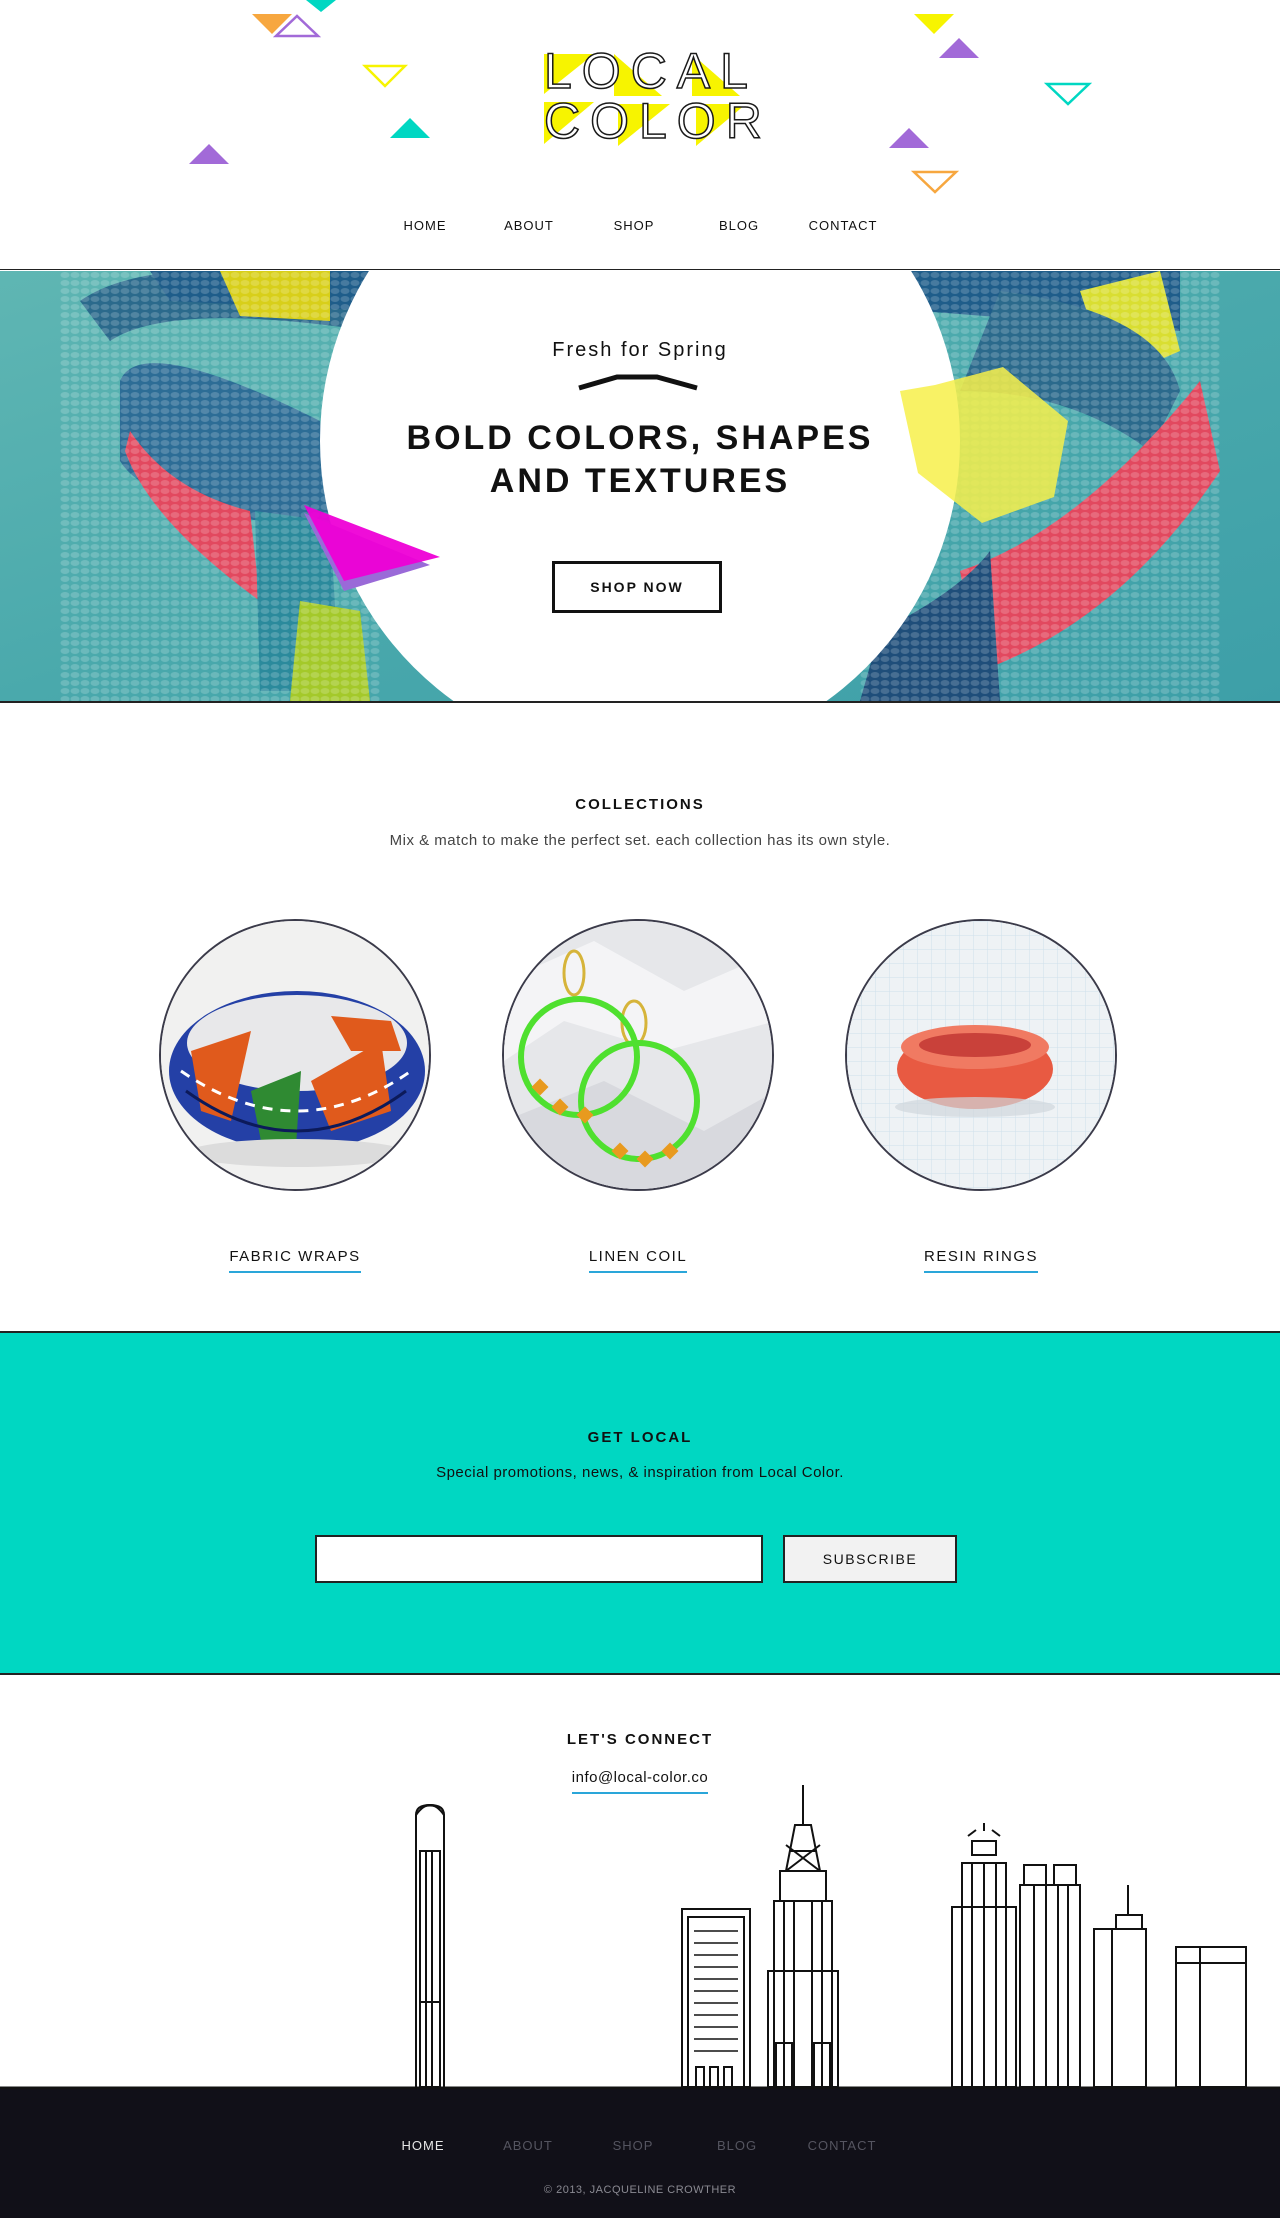 This screenshot has width=1280, height=2218. I want to click on site-logo: LOCAL COLOR, so click(641, 96).